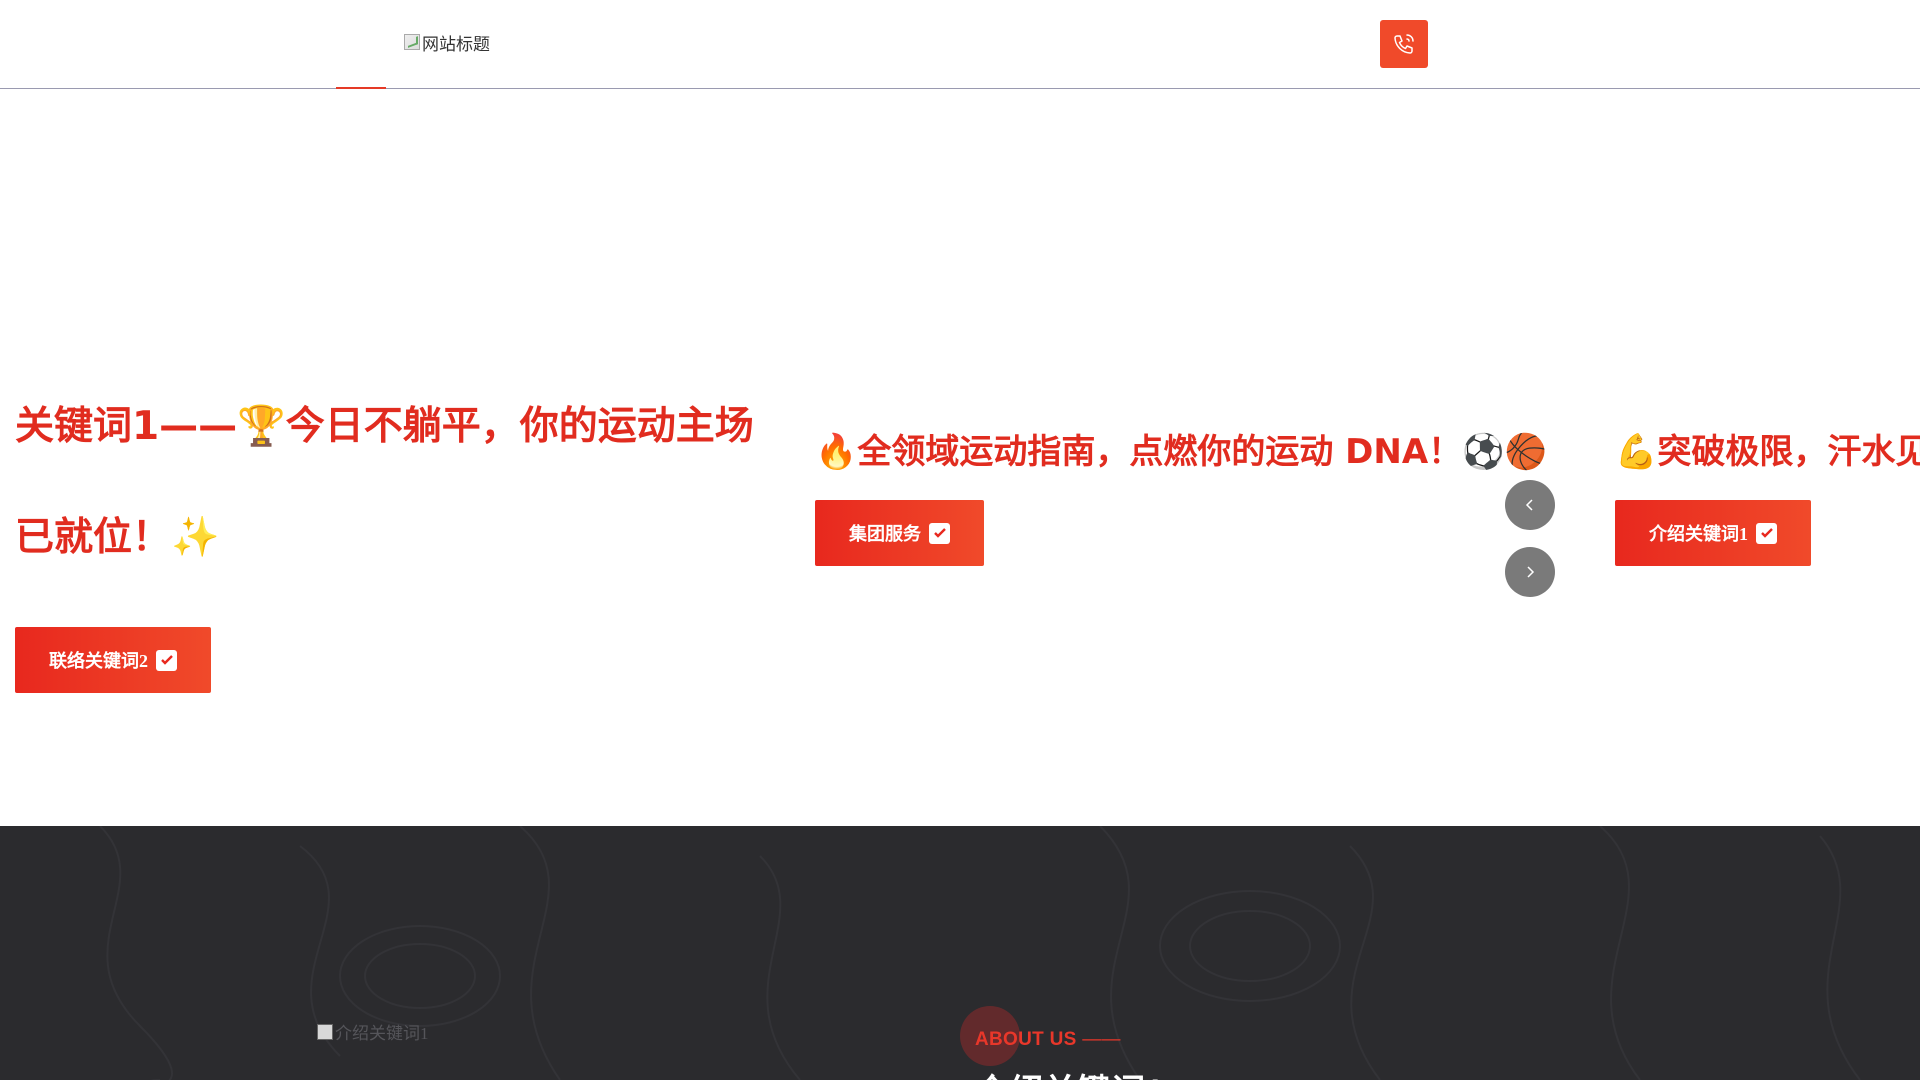 Image resolution: width=1920 pixels, height=1080 pixels. Describe the element at coordinates (1767, 497) in the screenshot. I see `slide-3: 💪突破极限，汗水见证 介绍关键词1` at that location.